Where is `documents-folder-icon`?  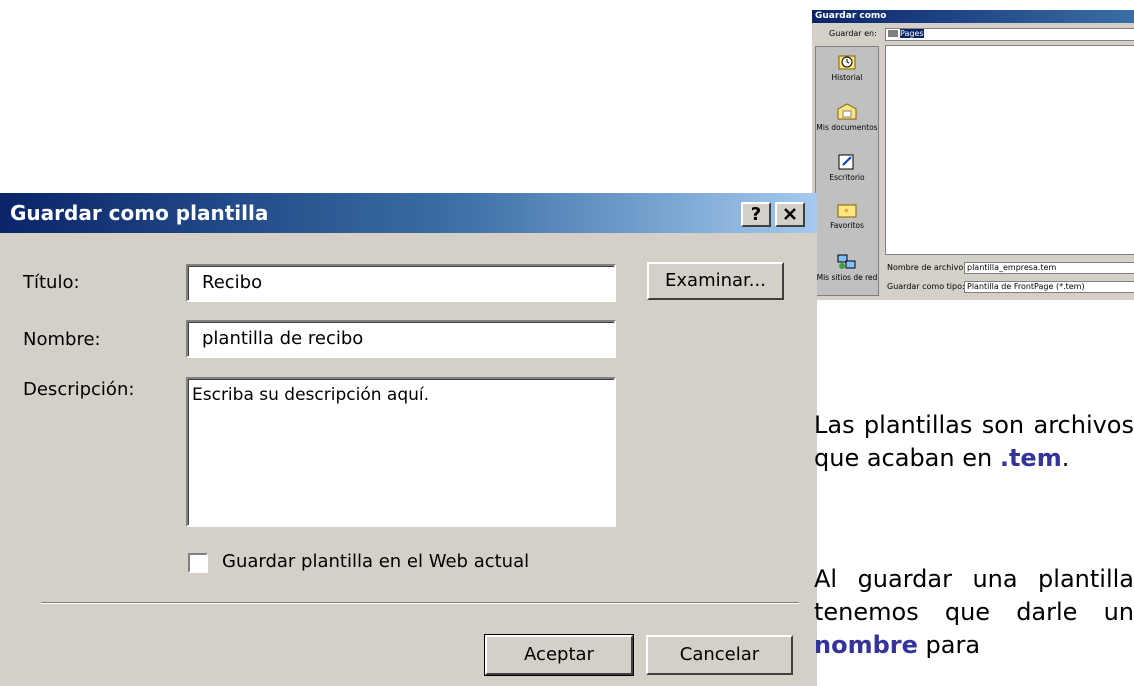
documents-folder-icon is located at coordinates (847, 112).